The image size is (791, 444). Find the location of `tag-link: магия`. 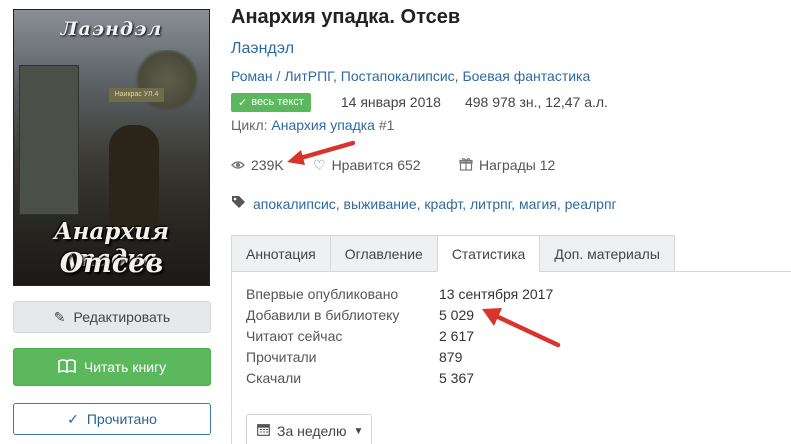

tag-link: магия is located at coordinates (538, 204).